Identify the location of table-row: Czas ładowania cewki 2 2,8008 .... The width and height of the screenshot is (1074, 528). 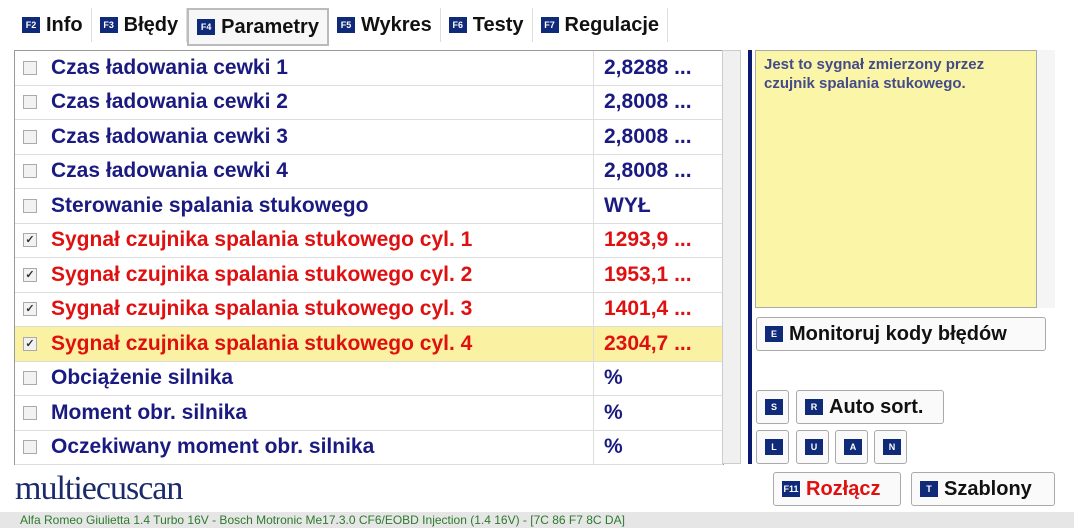
(369, 102).